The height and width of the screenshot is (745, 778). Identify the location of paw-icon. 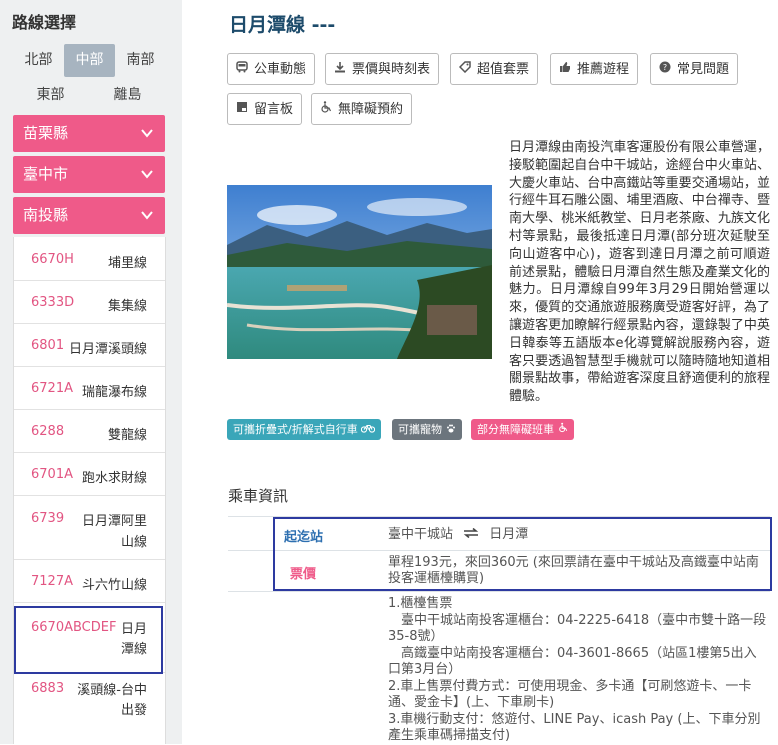
(451, 429).